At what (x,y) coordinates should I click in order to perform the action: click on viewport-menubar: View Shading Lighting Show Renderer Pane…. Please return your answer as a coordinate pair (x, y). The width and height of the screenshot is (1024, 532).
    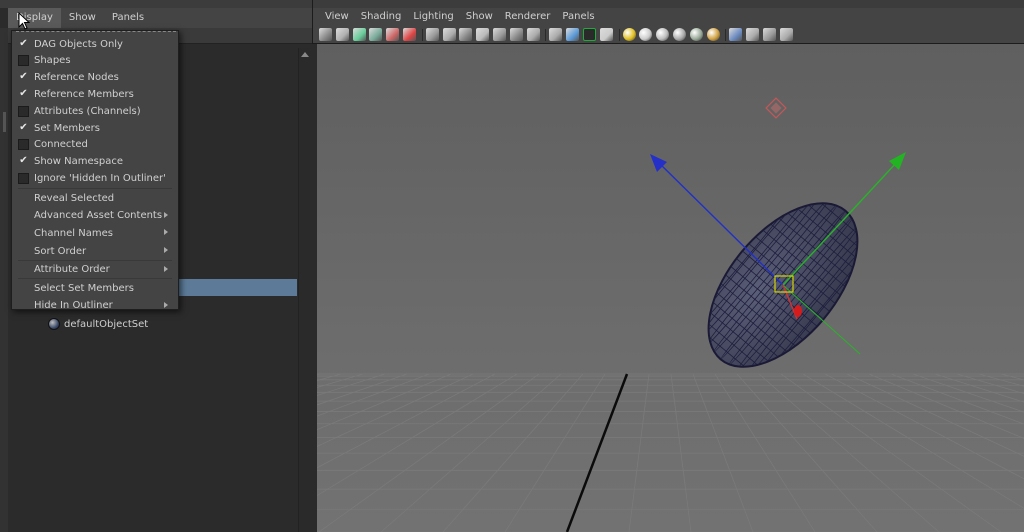
    Looking at the image, I should click on (668, 17).